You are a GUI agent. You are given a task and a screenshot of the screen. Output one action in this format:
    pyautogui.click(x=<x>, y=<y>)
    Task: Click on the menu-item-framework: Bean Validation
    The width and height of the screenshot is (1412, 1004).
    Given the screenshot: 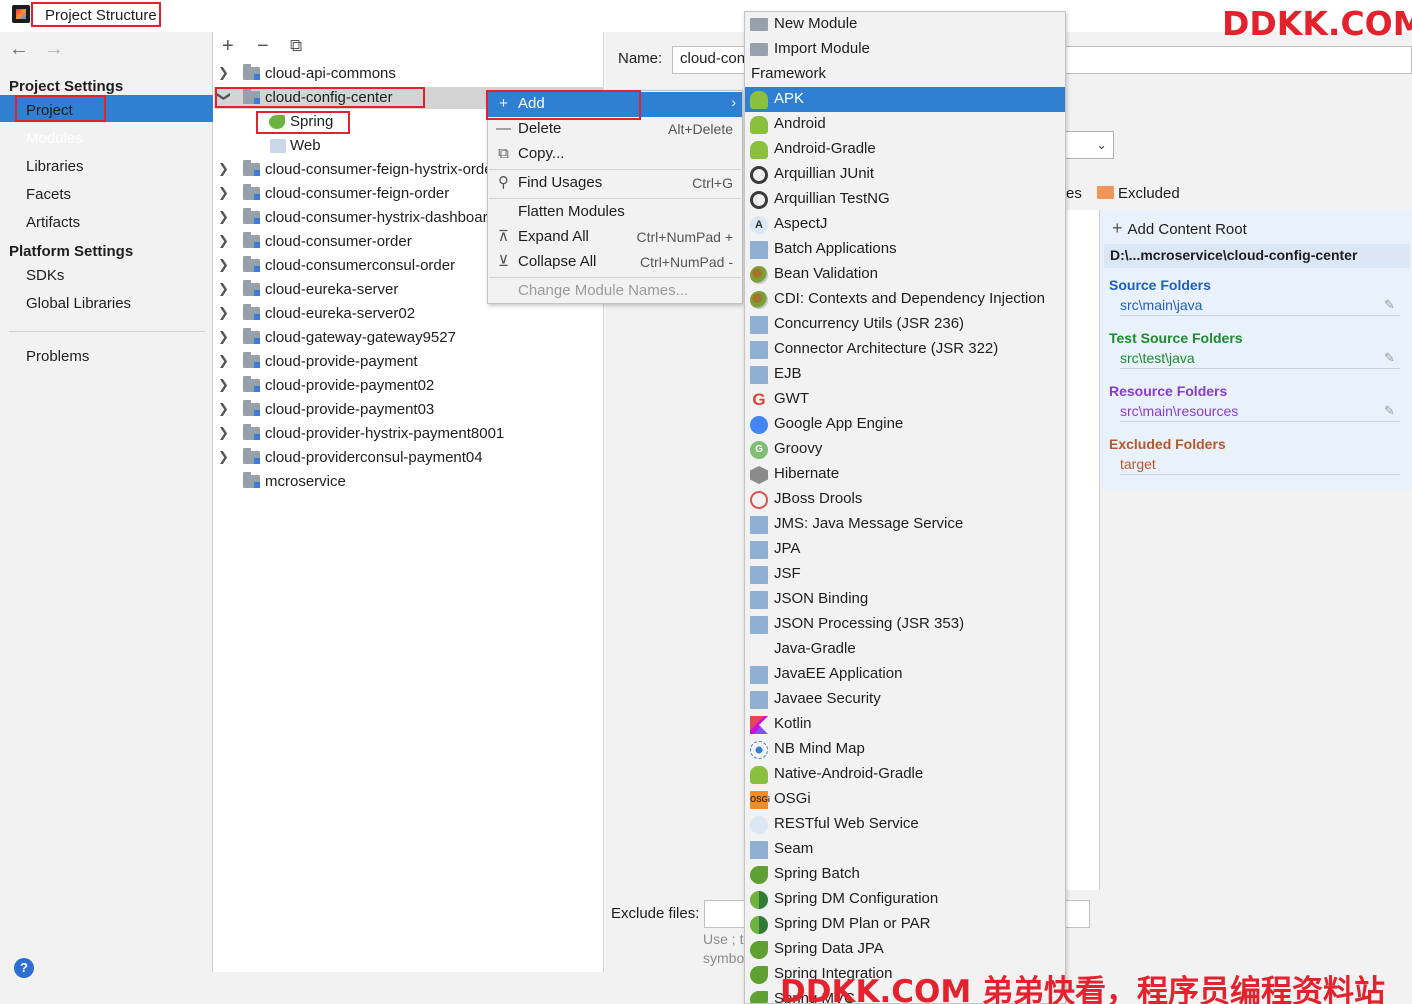 What is the action you would take?
    pyautogui.click(x=905, y=274)
    